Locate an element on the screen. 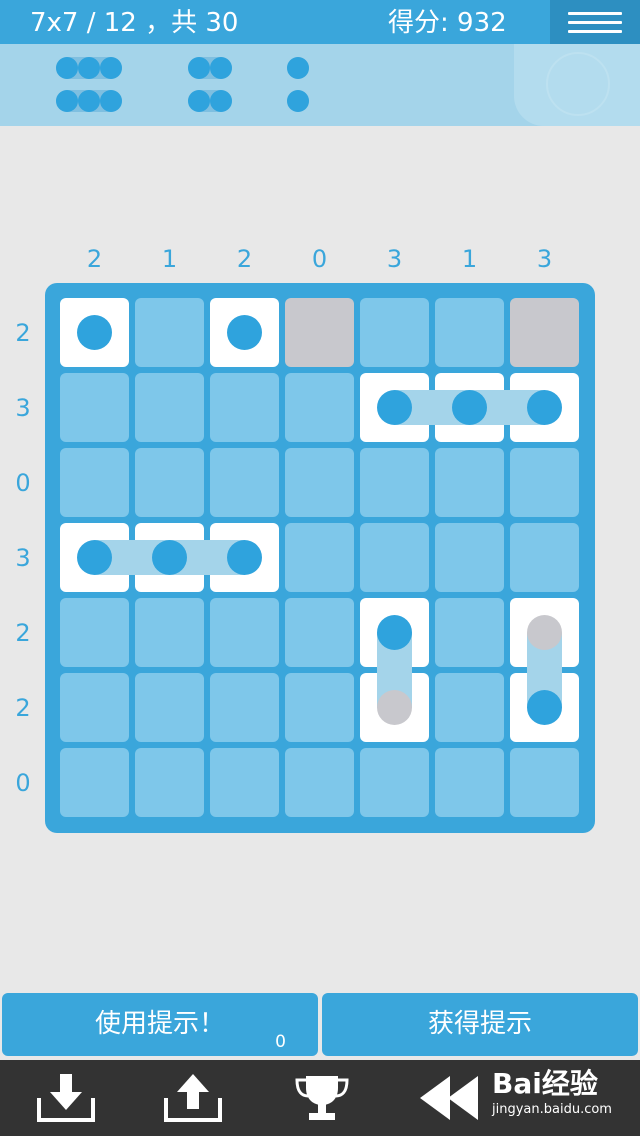  score-display: 得分: 932 is located at coordinates (447, 23).